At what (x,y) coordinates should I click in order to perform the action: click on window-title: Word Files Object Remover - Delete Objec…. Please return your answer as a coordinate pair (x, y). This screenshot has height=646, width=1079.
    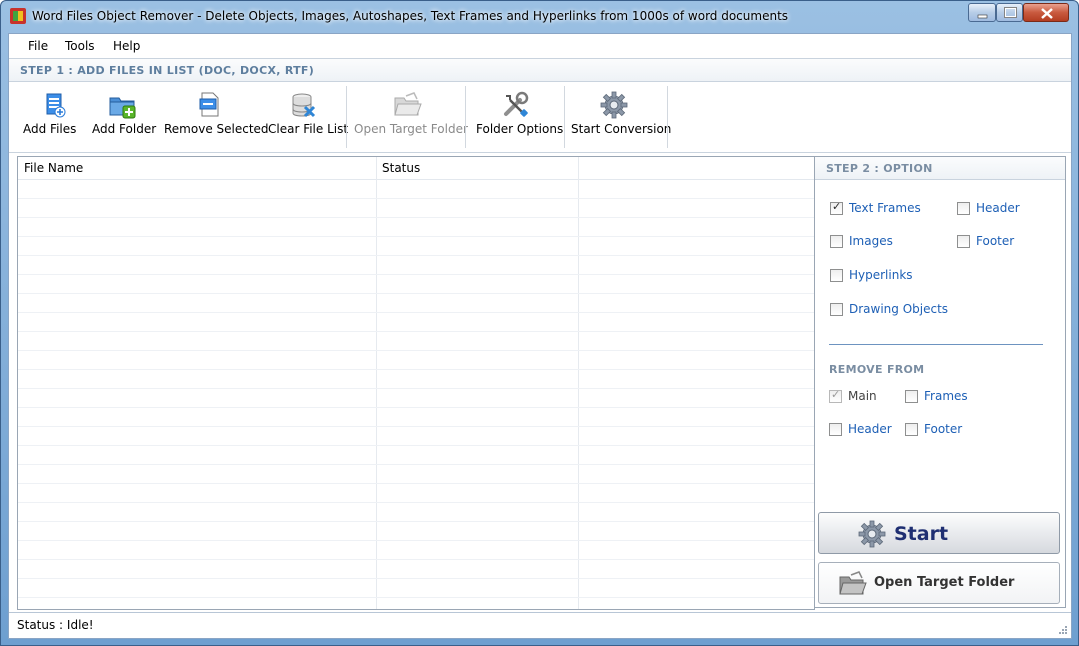
    Looking at the image, I should click on (410, 16).